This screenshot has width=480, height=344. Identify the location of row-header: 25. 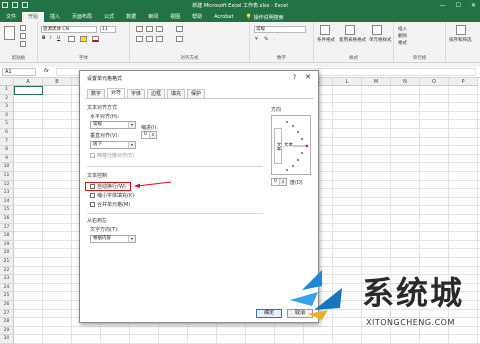
(7, 296).